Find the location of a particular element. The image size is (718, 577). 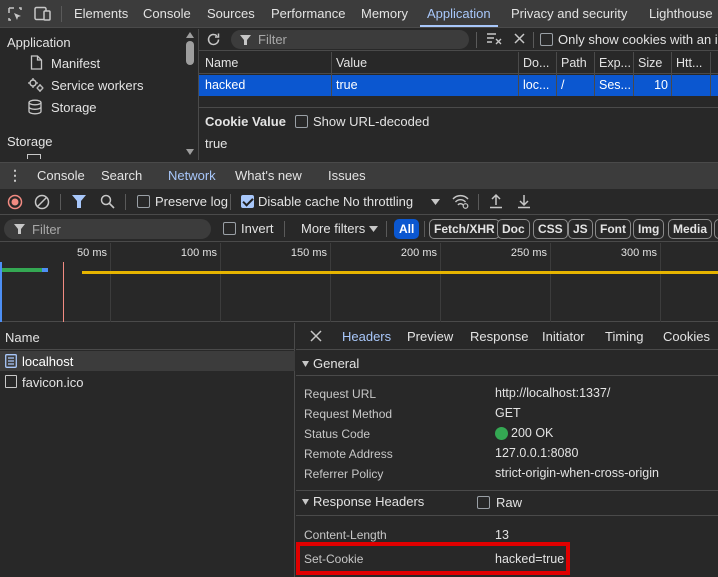

cookies-filter-input: Filter is located at coordinates (350, 39).